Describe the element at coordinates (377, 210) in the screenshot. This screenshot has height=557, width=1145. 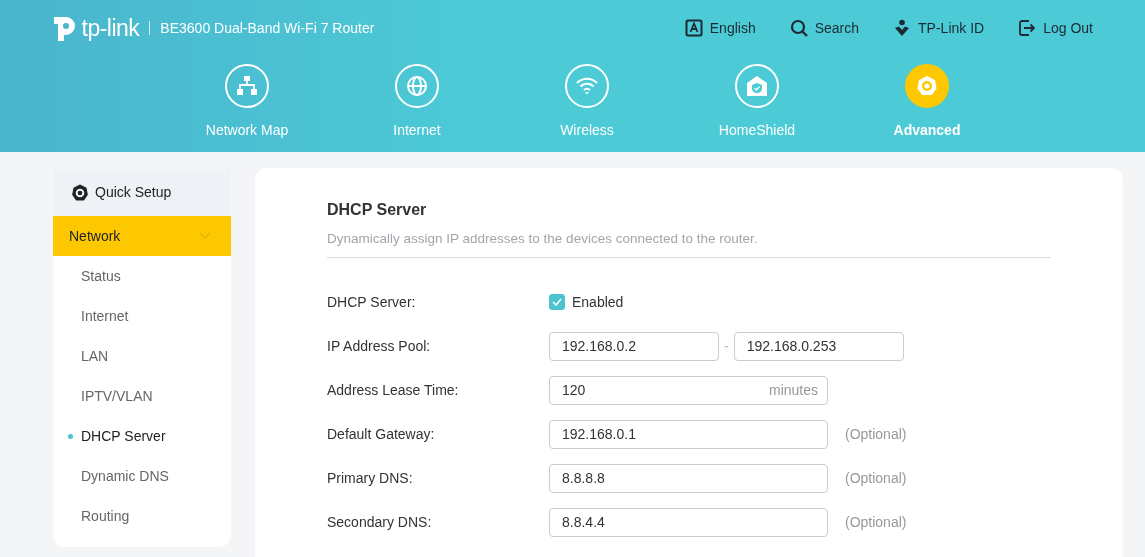
I see `panel-title: DHCP Server` at that location.